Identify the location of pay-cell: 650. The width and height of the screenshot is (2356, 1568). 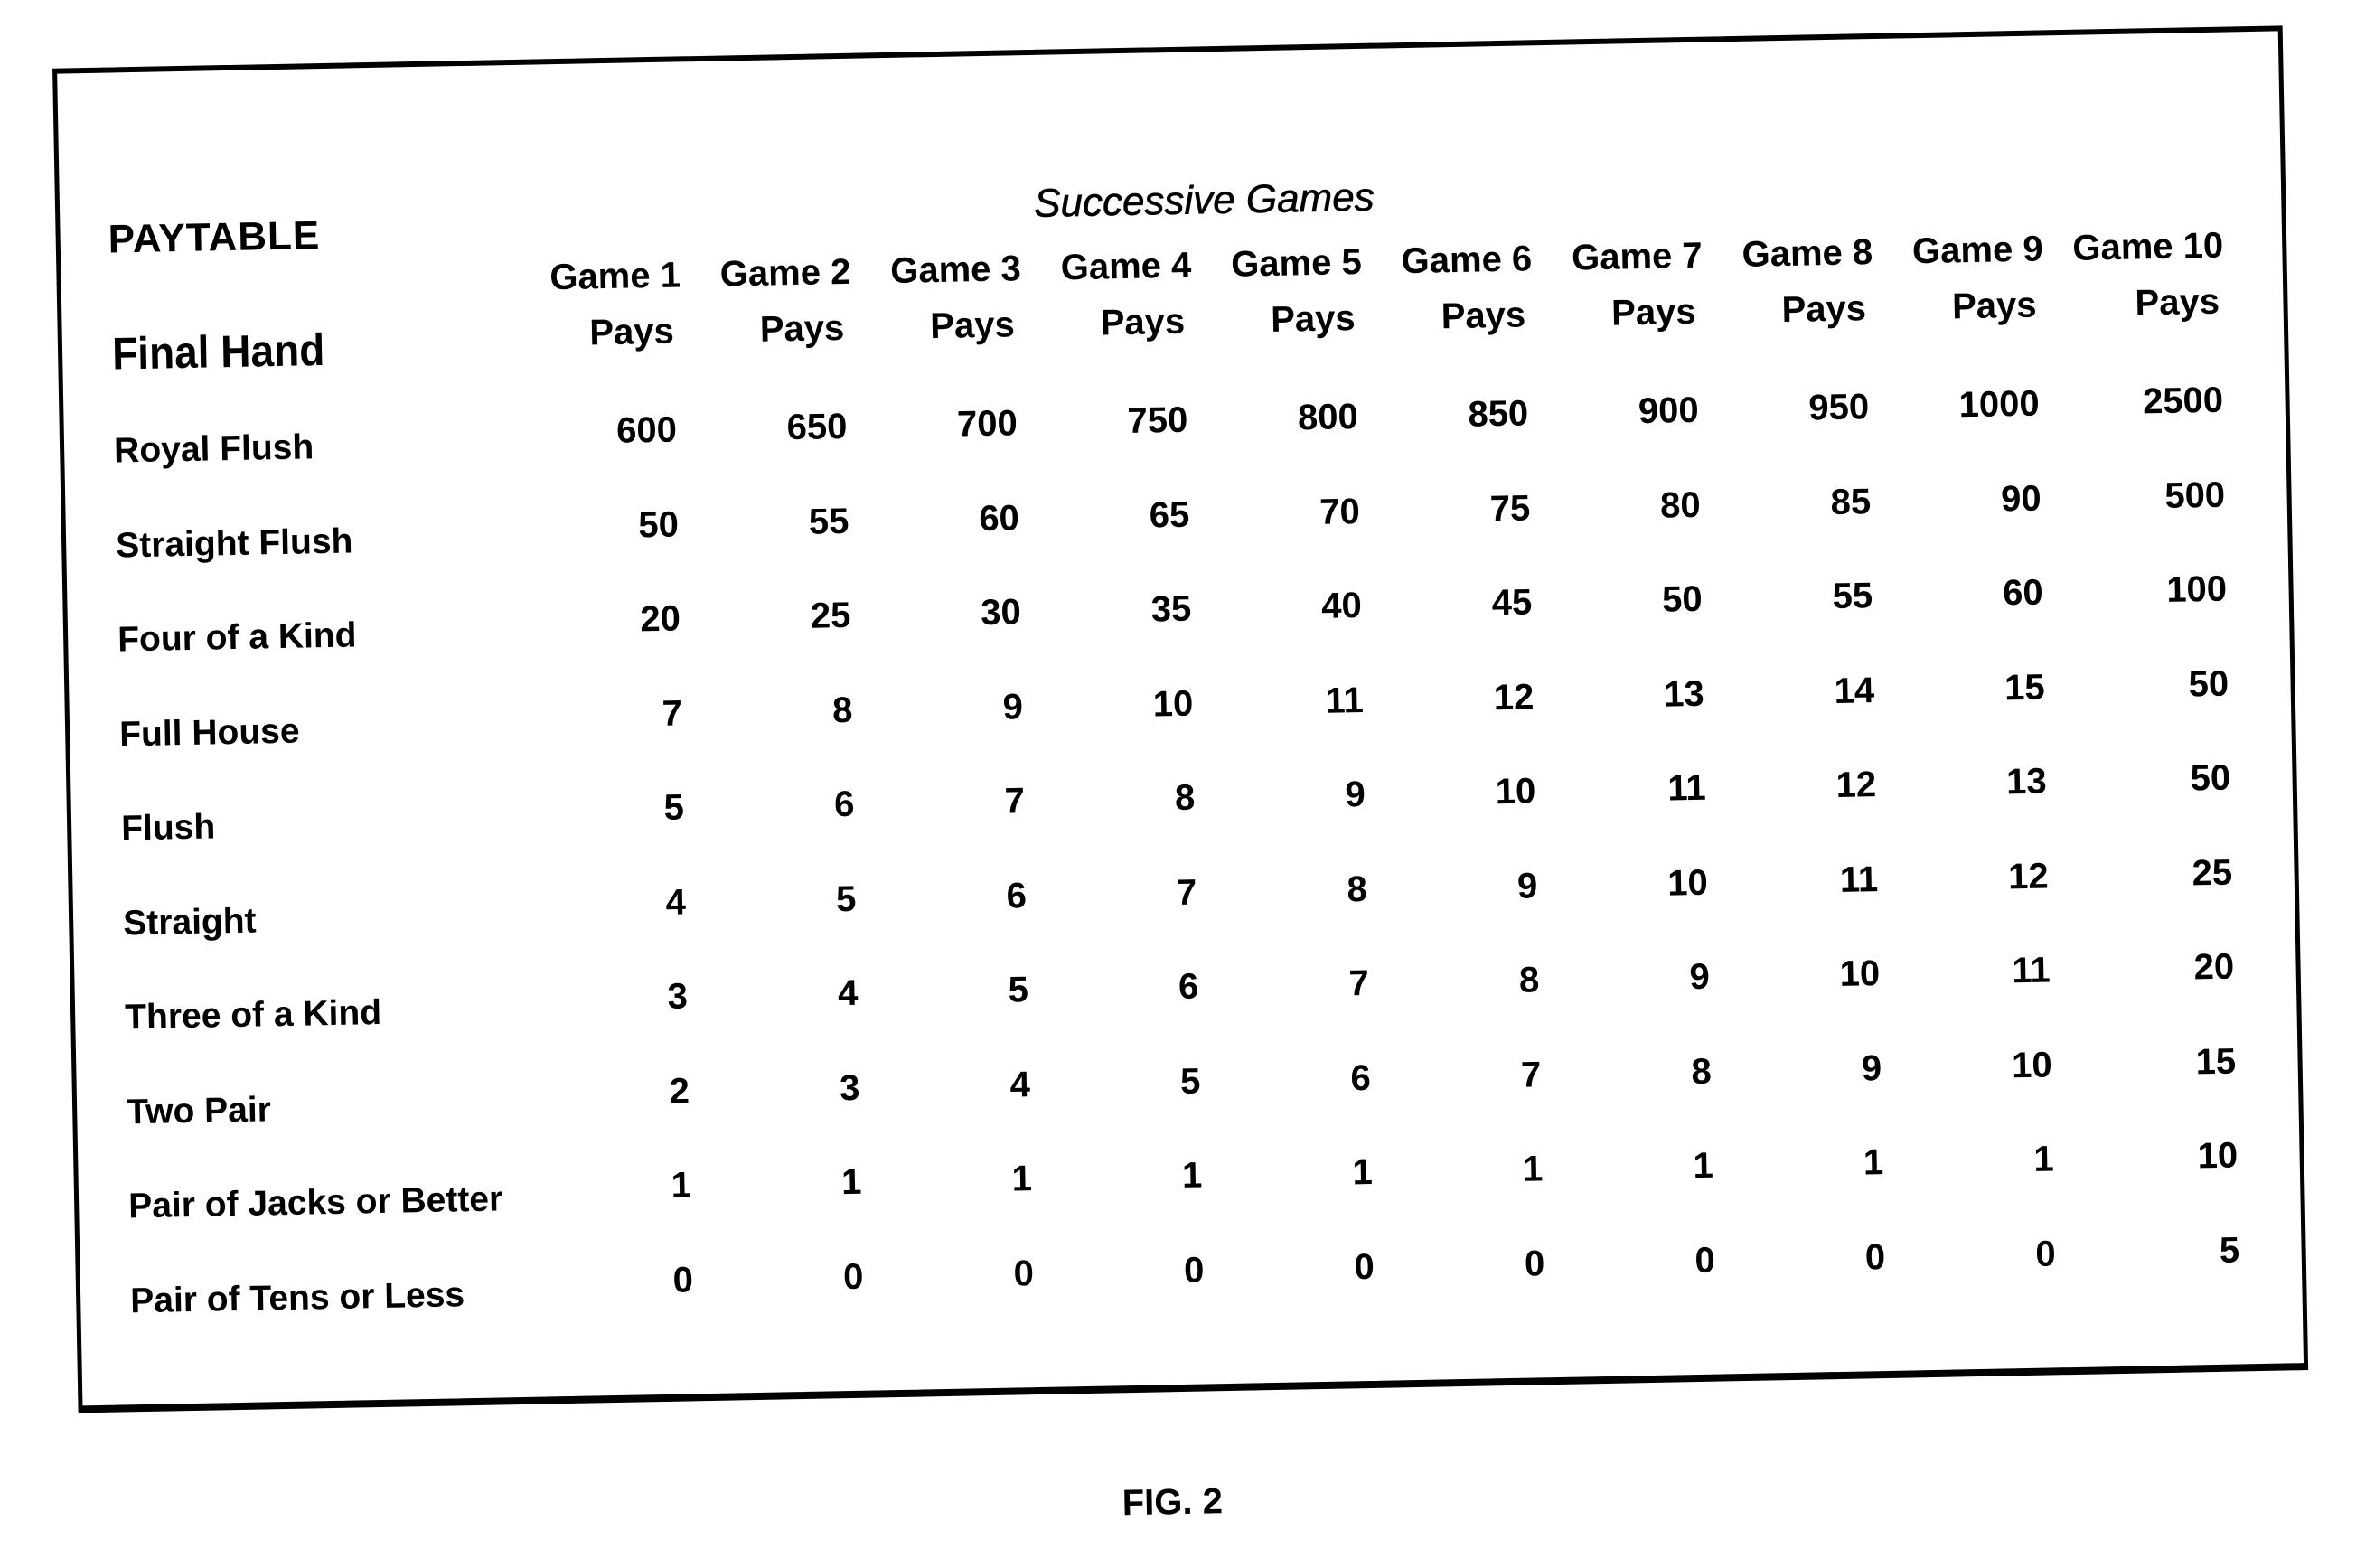
(817, 427).